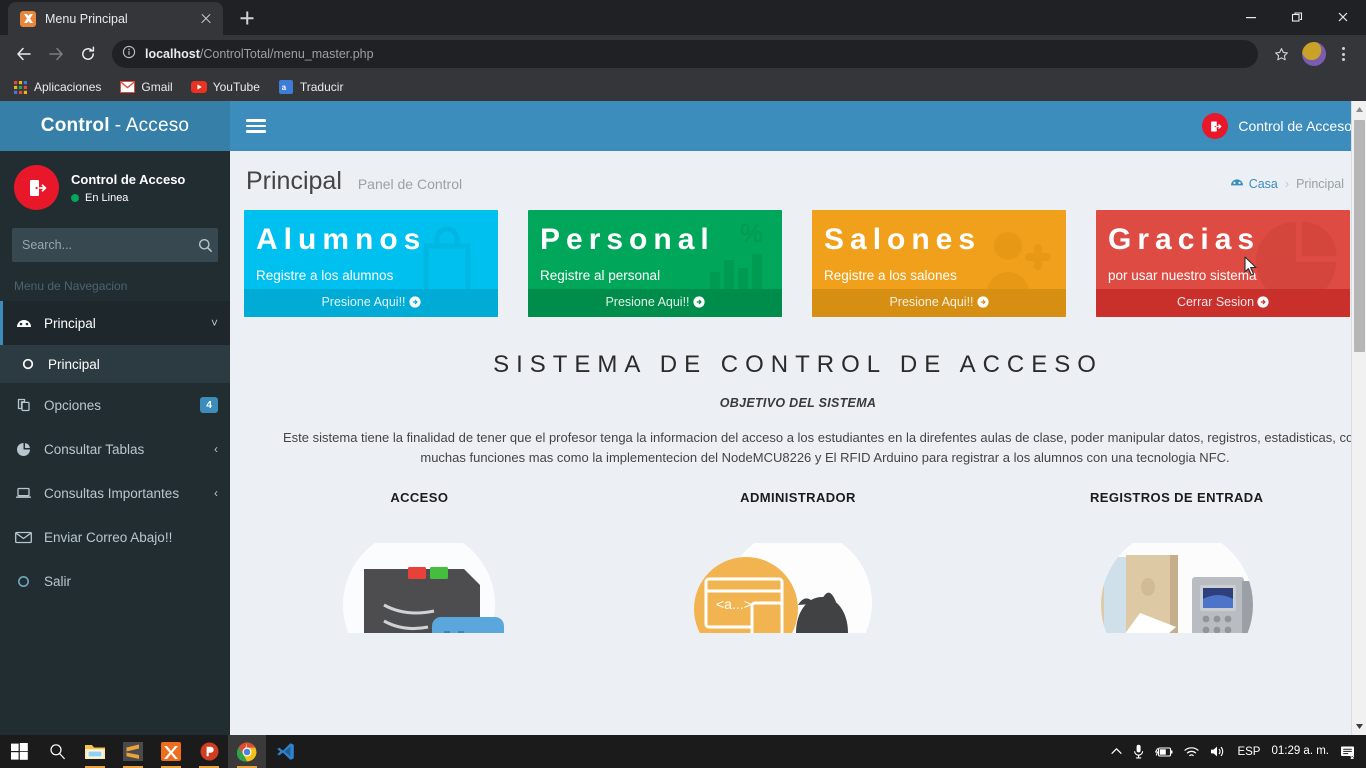  What do you see at coordinates (206, 19) in the screenshot?
I see `close-icon` at bounding box center [206, 19].